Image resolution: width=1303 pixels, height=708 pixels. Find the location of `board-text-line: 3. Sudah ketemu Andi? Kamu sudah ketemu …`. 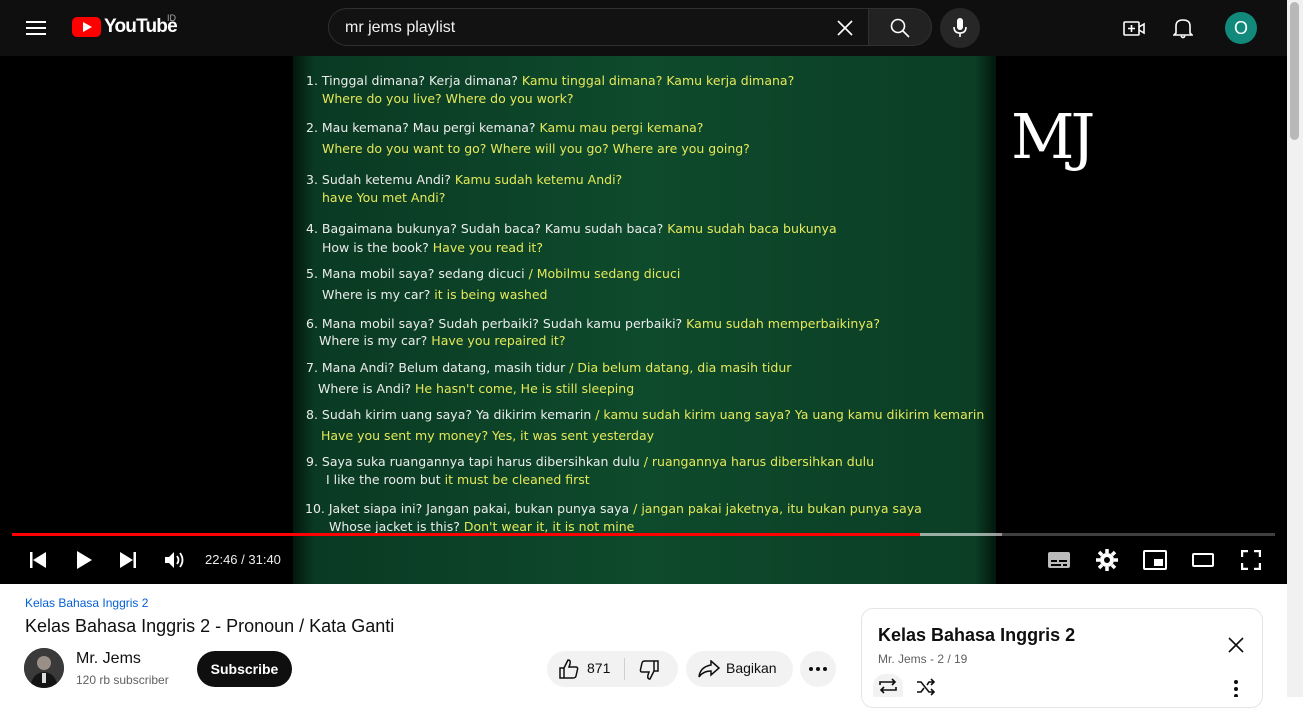

board-text-line: 3. Sudah ketemu Andi? Kamu sudah ketemu … is located at coordinates (464, 179).